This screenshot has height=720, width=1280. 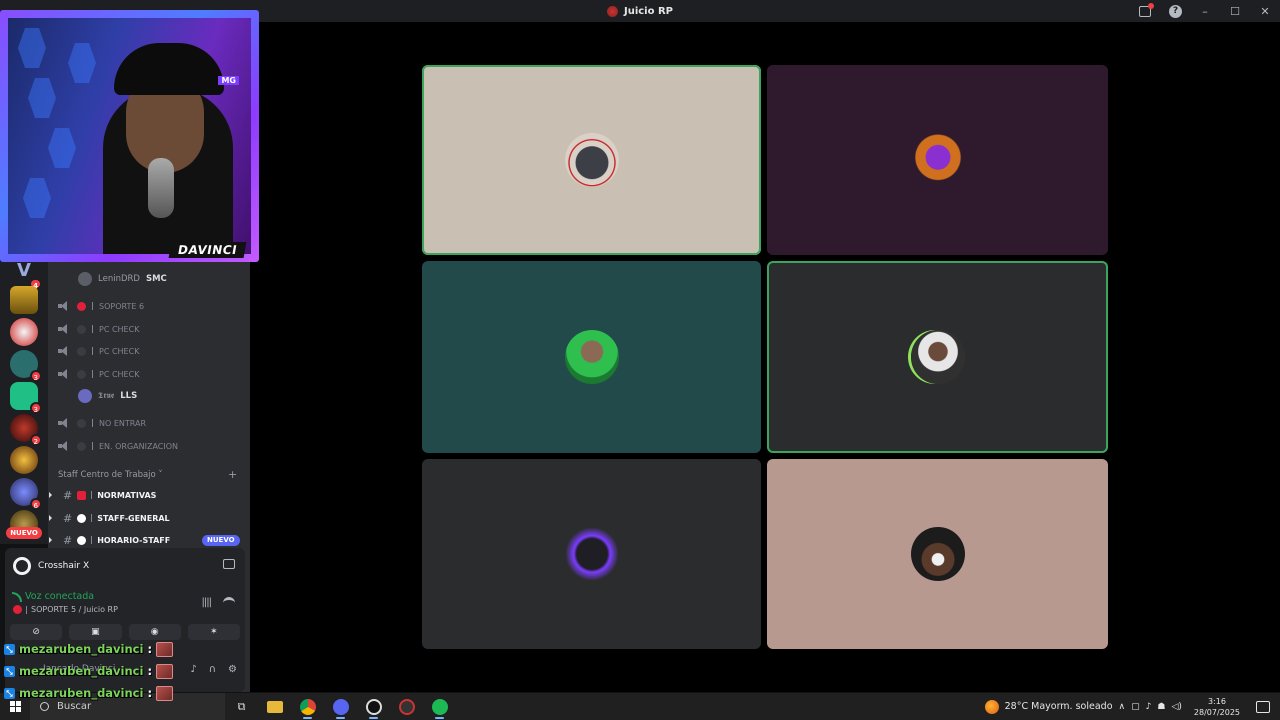 What do you see at coordinates (81, 649) in the screenshot?
I see `chat-username: mezaruben_davinci` at bounding box center [81, 649].